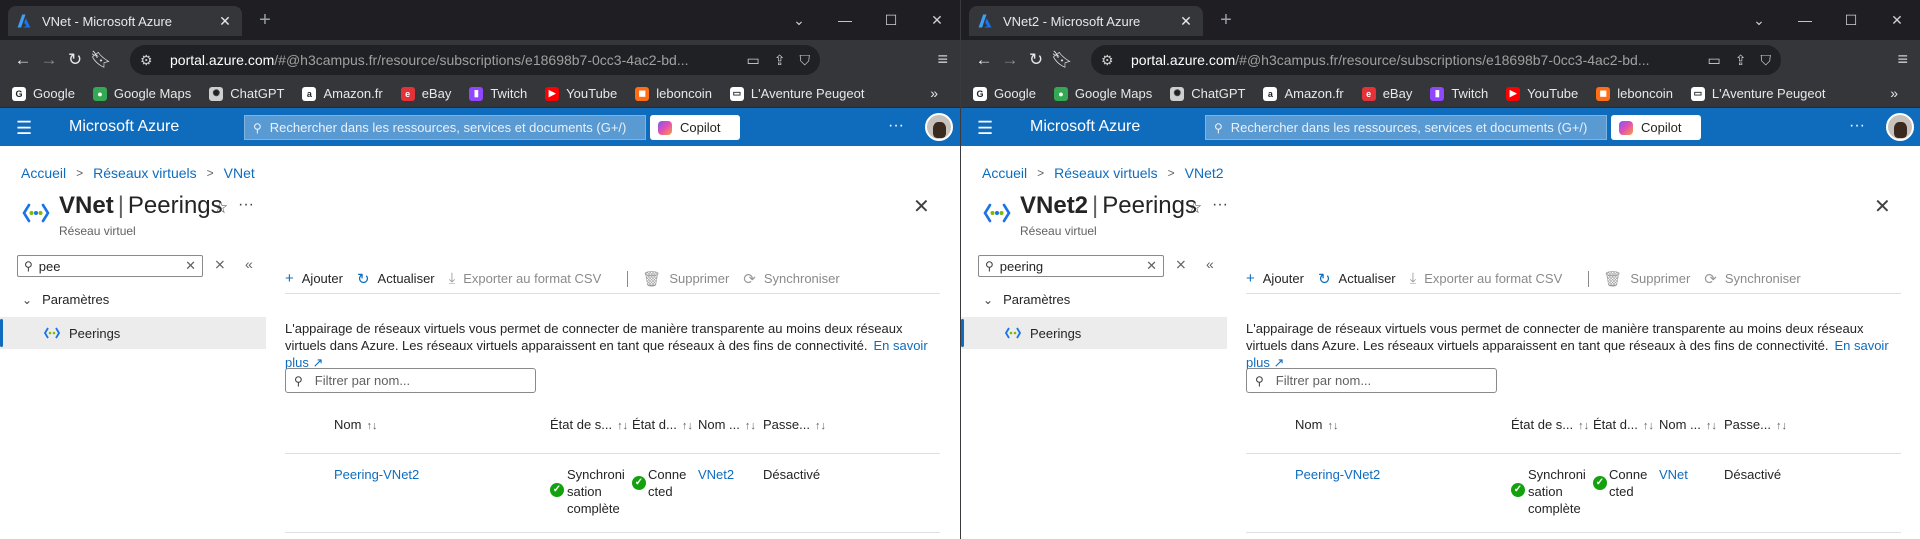  Describe the element at coordinates (1086, 21) in the screenshot. I see `browser-tab: VNet2 - Microsoft Azure ✕` at that location.